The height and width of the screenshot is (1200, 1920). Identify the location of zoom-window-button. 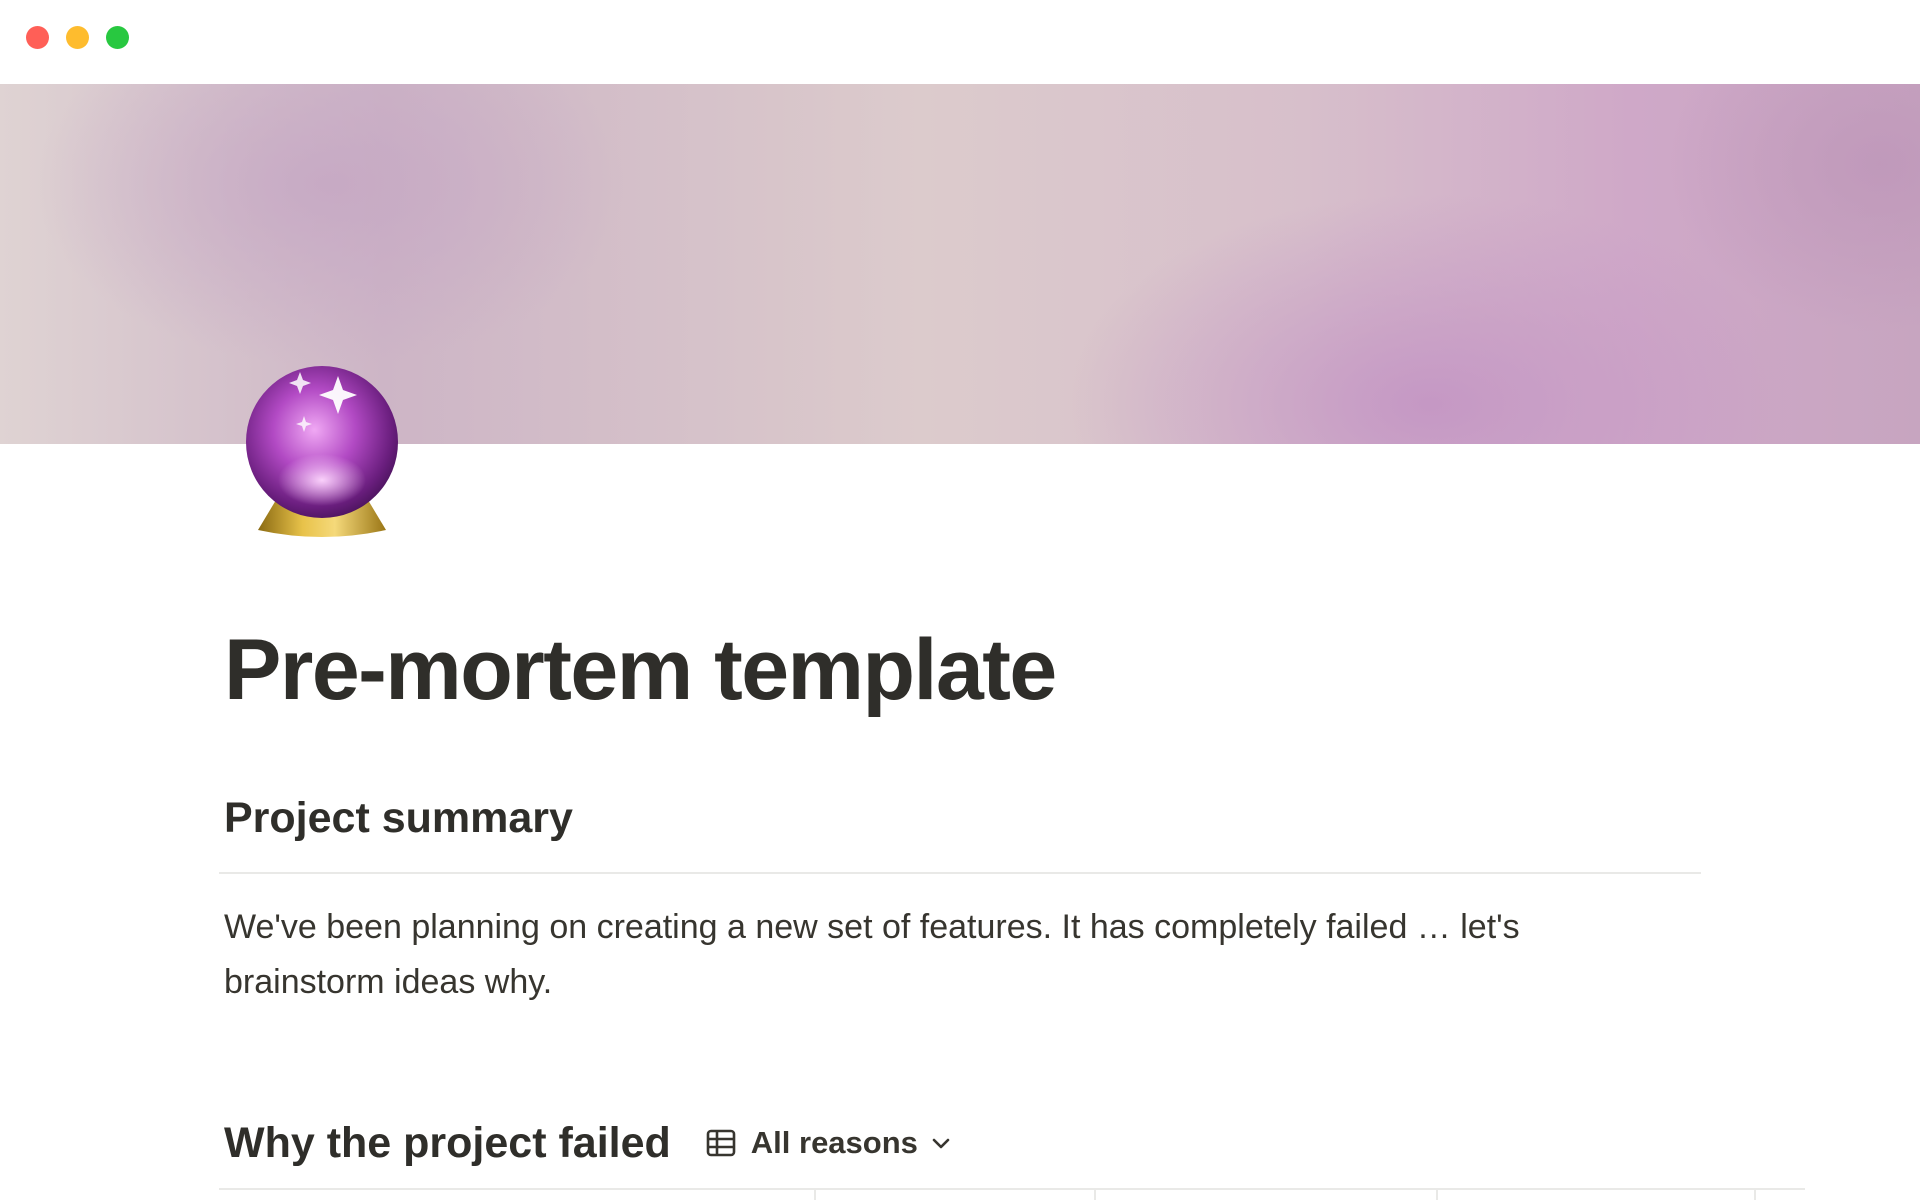
(117, 37).